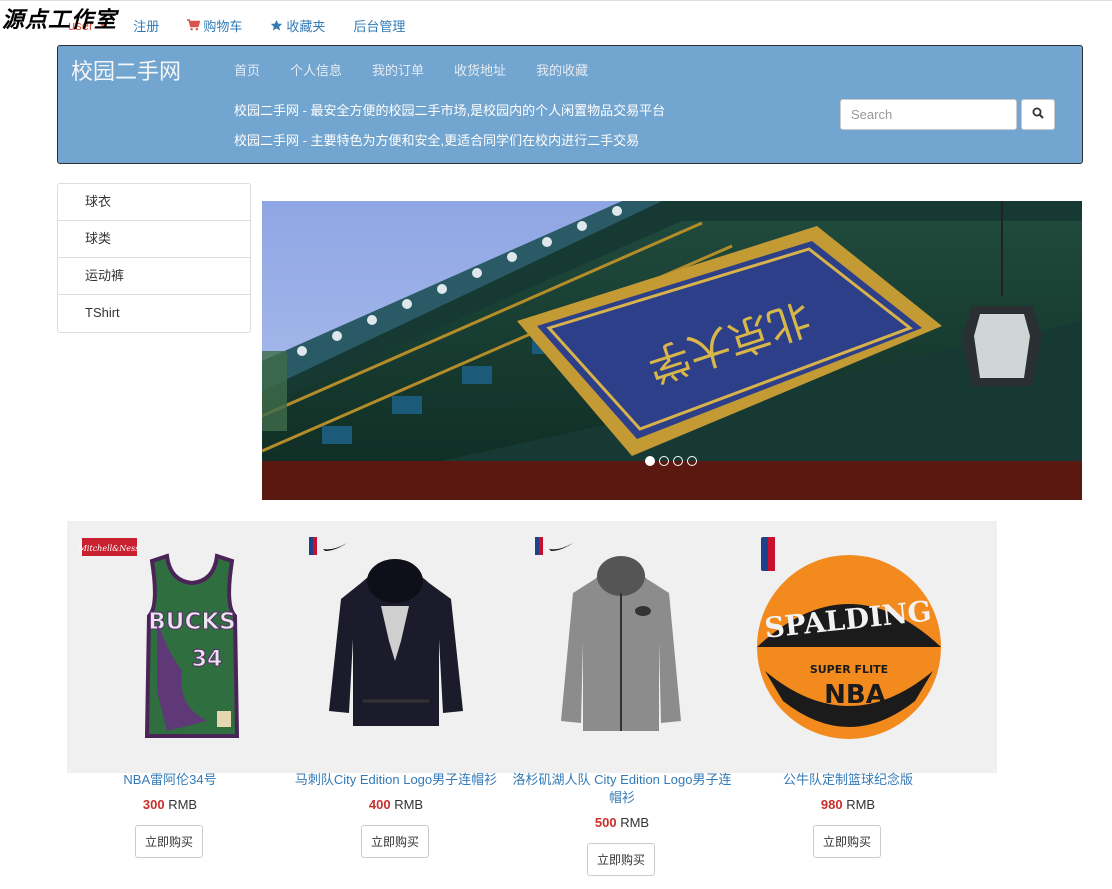 This screenshot has height=889, width=1112. What do you see at coordinates (170, 780) in the screenshot?
I see `product-name: NBA雷阿伦34号` at bounding box center [170, 780].